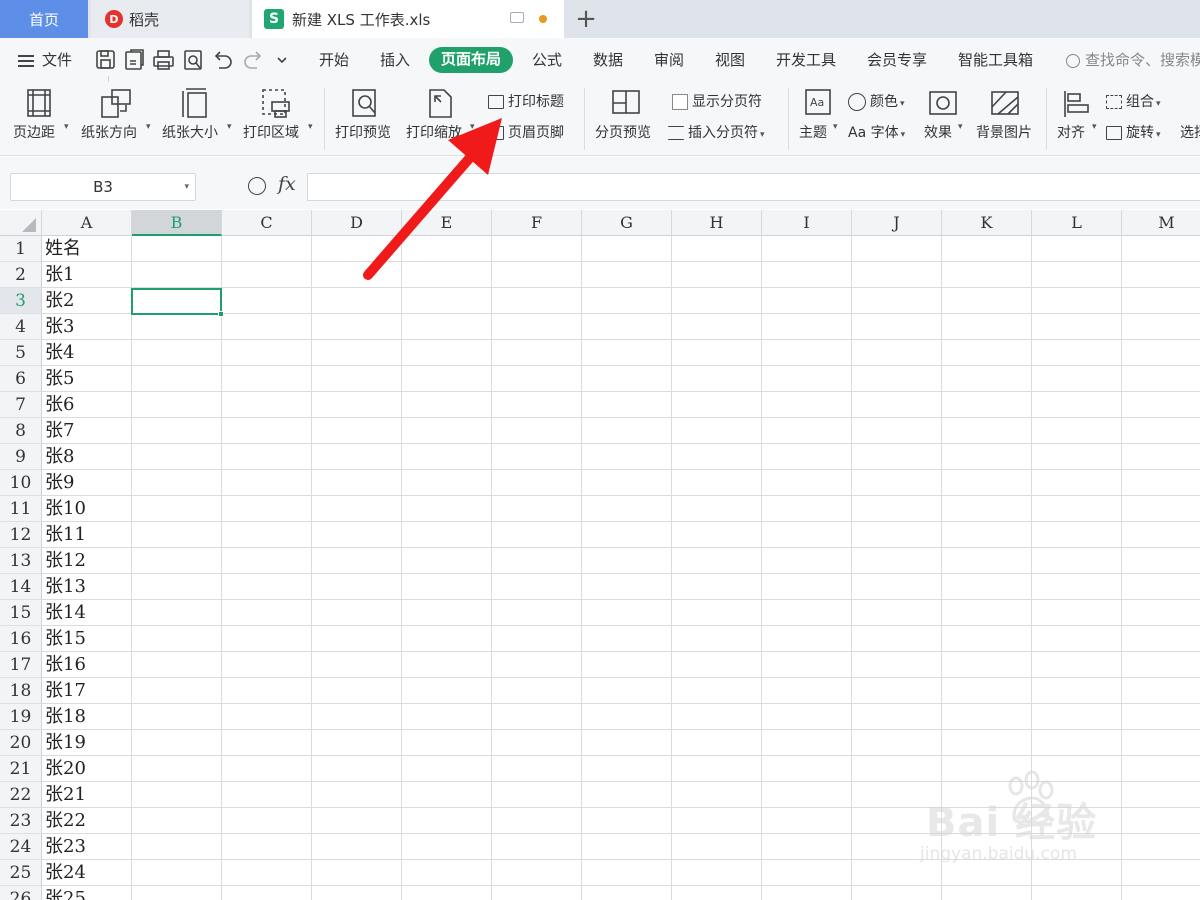 Image resolution: width=1200 pixels, height=900 pixels. What do you see at coordinates (65, 691) in the screenshot?
I see `cell-a18: 张17` at bounding box center [65, 691].